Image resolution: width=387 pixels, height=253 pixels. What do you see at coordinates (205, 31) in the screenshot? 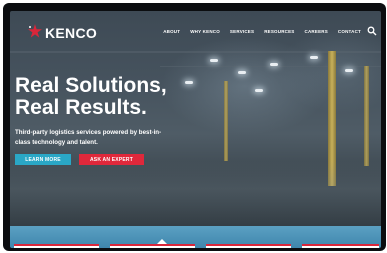
I see `nav-why-kenco: WHY KENCO` at bounding box center [205, 31].